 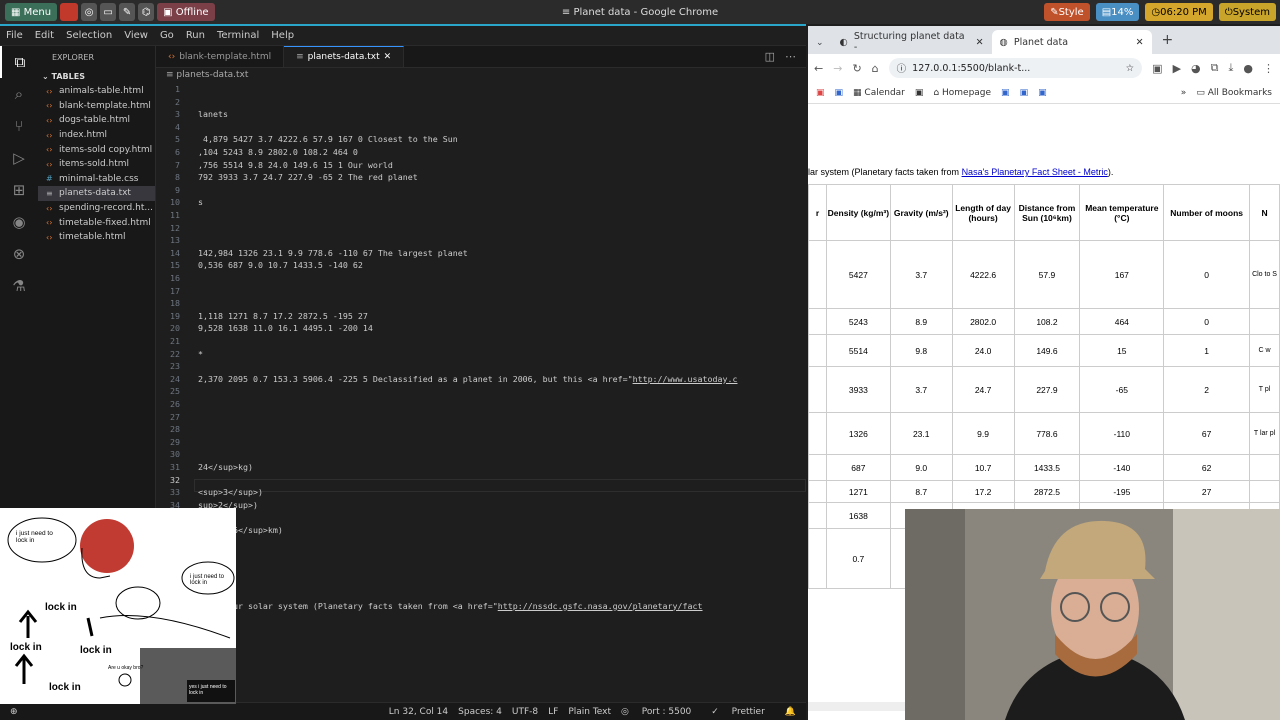 I want to click on tab-structuring-planet-data: ◐ Structuring planet data - ✕, so click(x=912, y=42).